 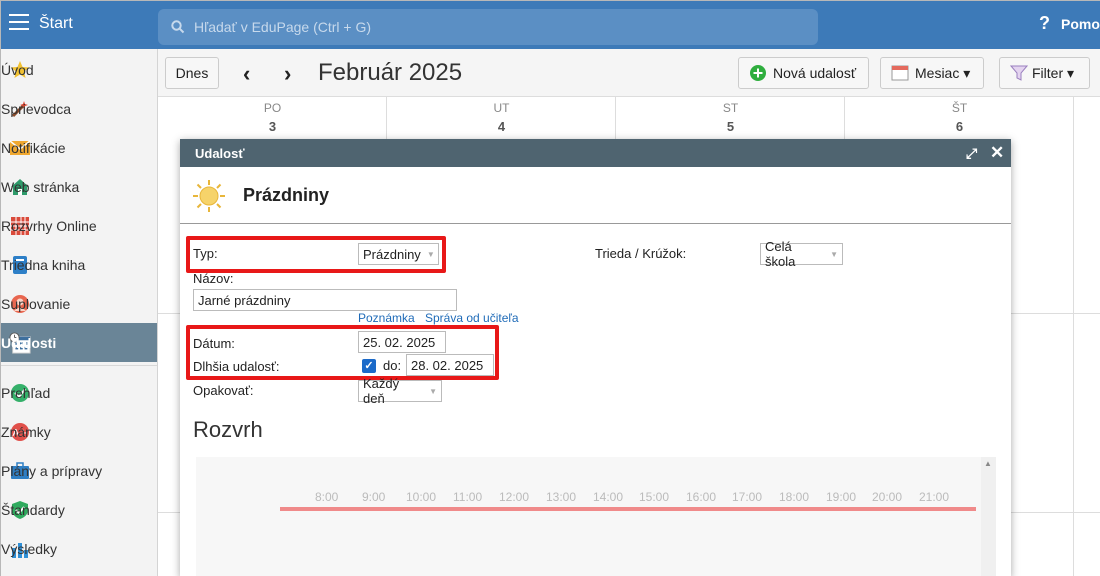 What do you see at coordinates (608, 497) in the screenshot?
I see `hour-label: 14:00` at bounding box center [608, 497].